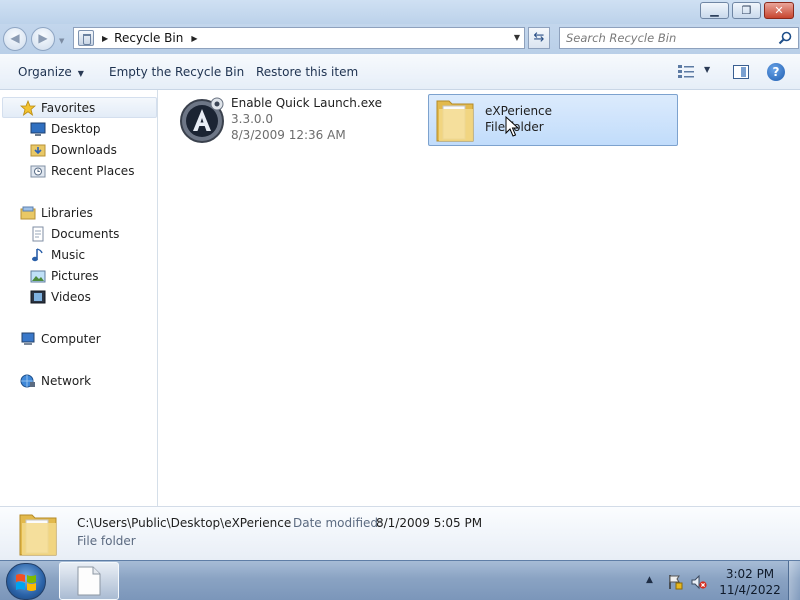 This screenshot has width=800, height=600. I want to click on nav-computer: Computer, so click(60, 339).